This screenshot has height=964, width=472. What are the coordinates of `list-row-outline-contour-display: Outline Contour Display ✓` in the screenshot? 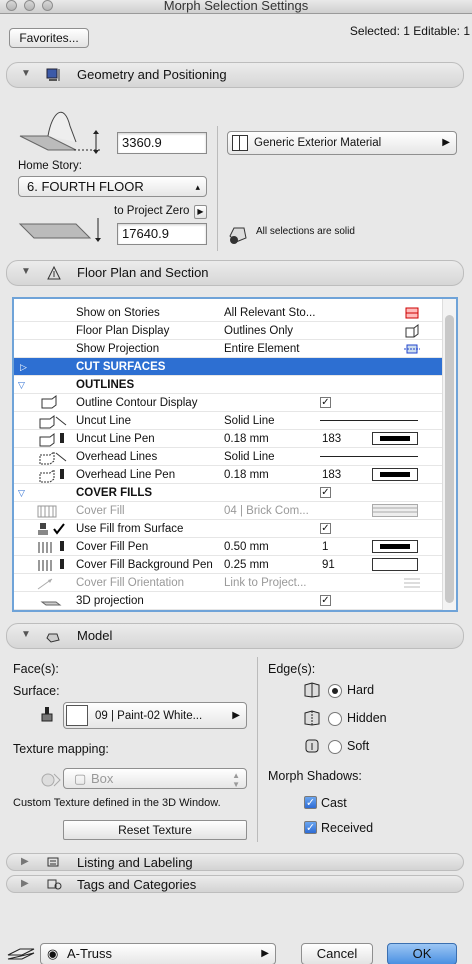 It's located at (228, 403).